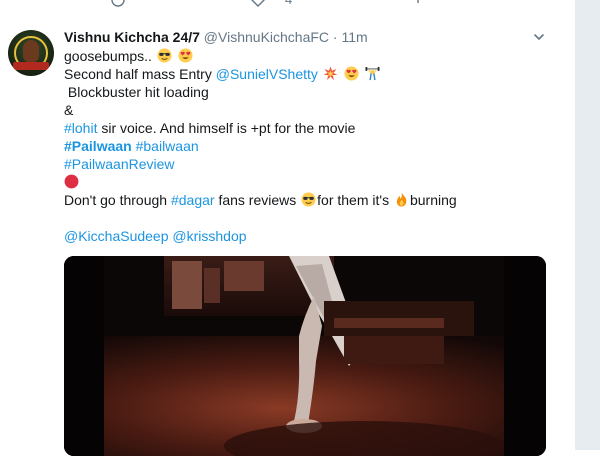 The height and width of the screenshot is (456, 600). What do you see at coordinates (80, 128) in the screenshot?
I see `hashtag-link: #lohit` at bounding box center [80, 128].